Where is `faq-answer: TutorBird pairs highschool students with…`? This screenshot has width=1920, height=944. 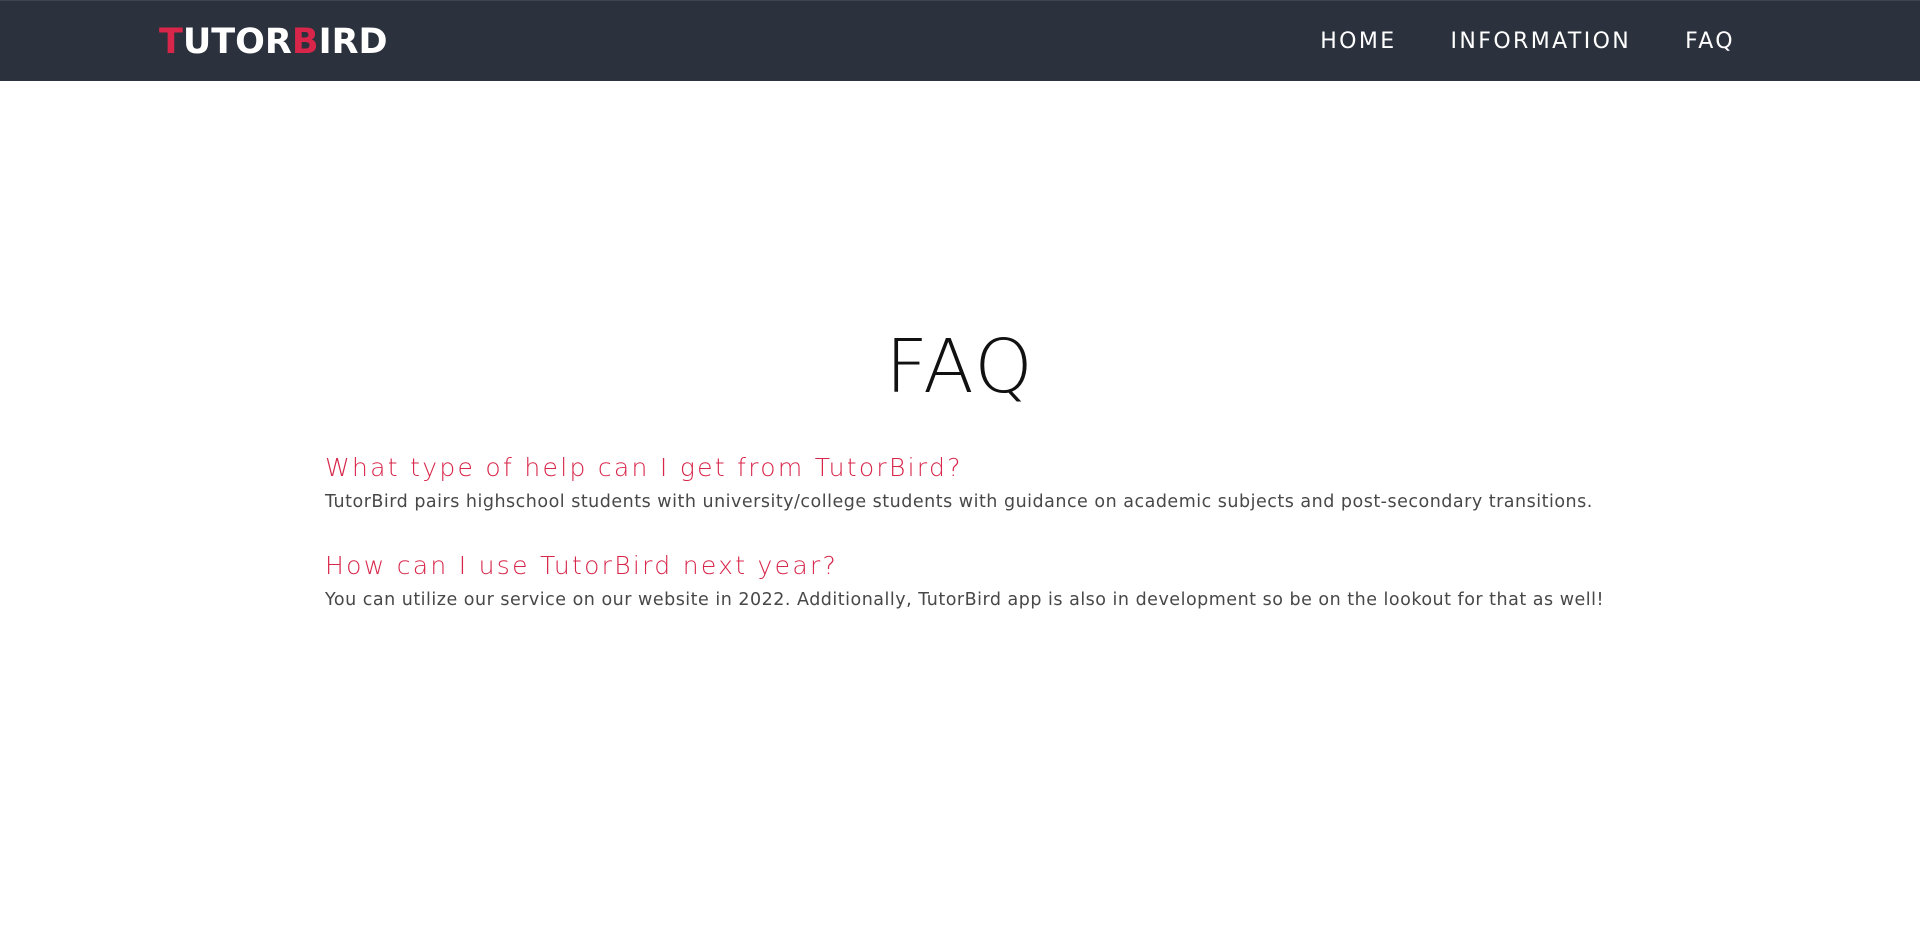
faq-answer: TutorBird pairs highschool students with… is located at coordinates (959, 502).